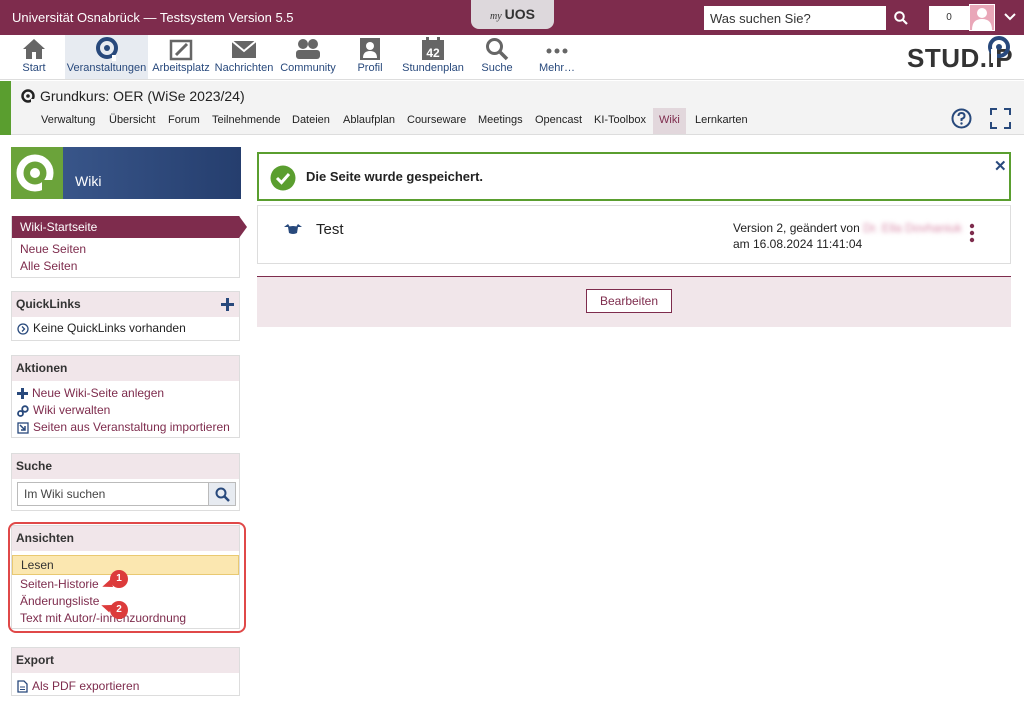 This screenshot has width=1024, height=701. Describe the element at coordinates (330, 229) in the screenshot. I see `wiki-page-title: Test` at that location.